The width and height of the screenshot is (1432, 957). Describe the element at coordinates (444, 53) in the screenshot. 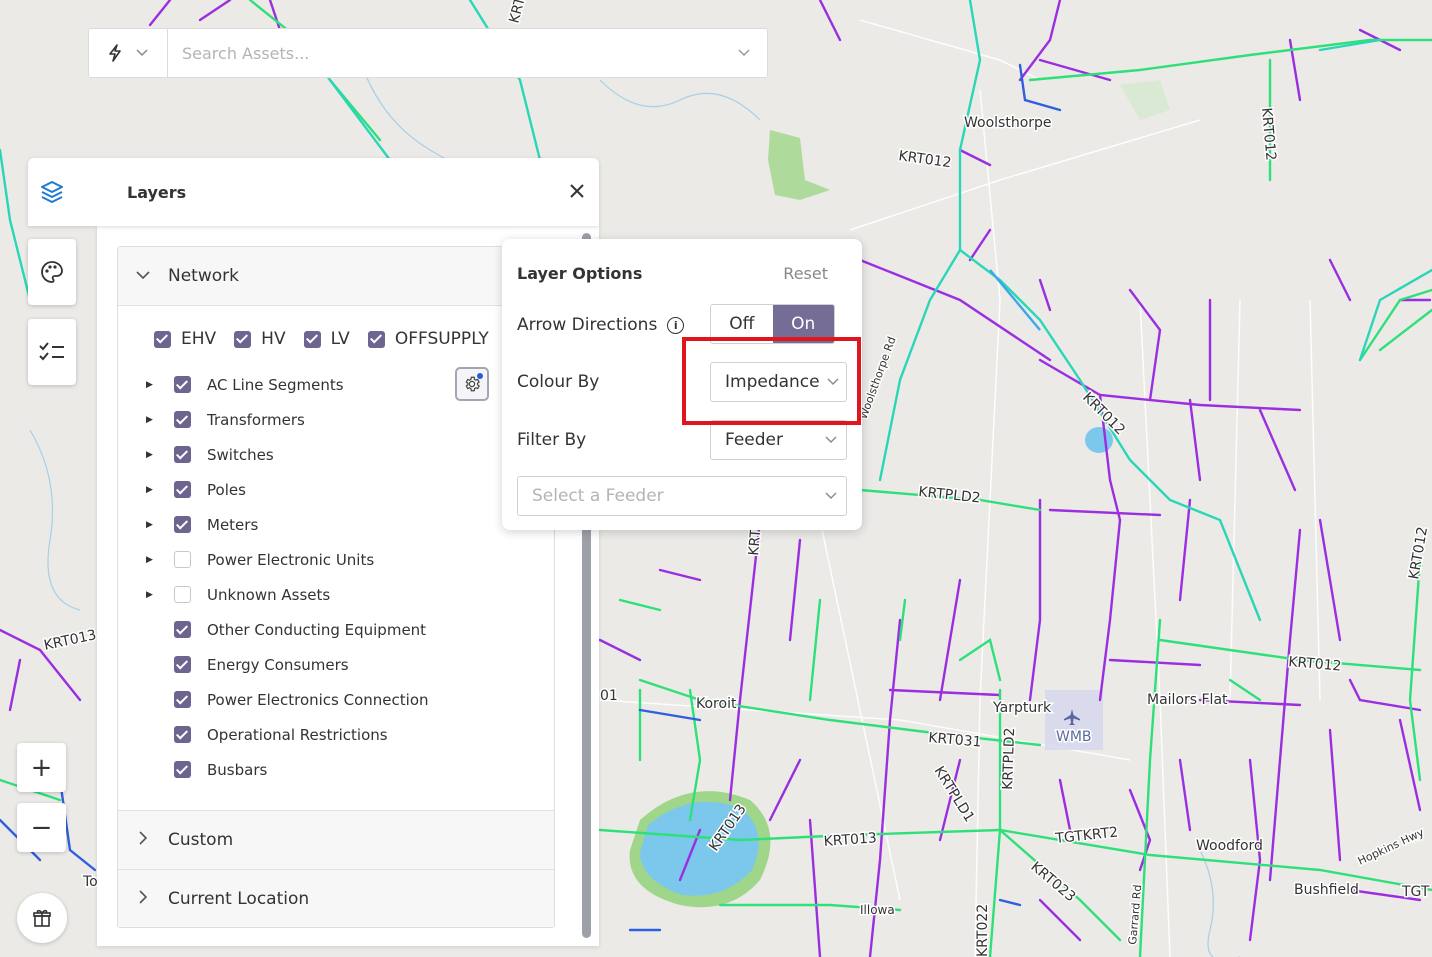

I see `search-input` at that location.